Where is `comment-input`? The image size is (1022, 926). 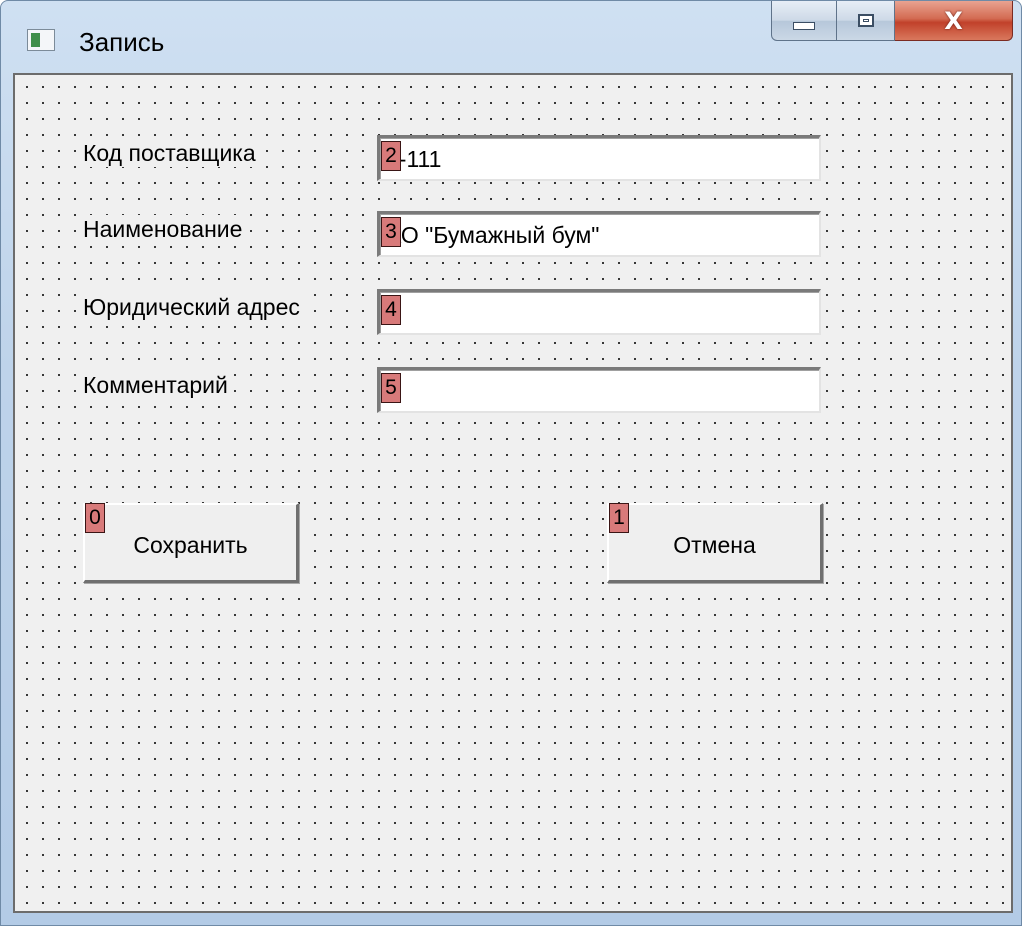
comment-input is located at coordinates (599, 390).